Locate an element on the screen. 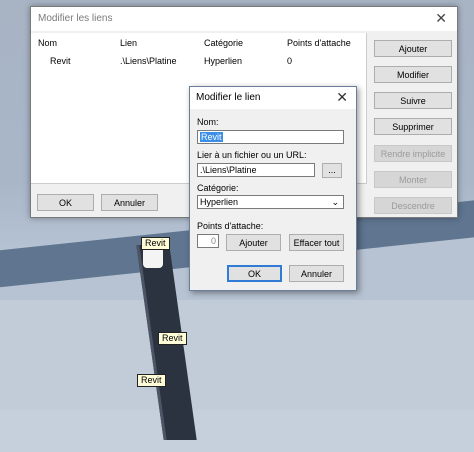 The image size is (474, 452). column-header-name: Nom is located at coordinates (47, 43).